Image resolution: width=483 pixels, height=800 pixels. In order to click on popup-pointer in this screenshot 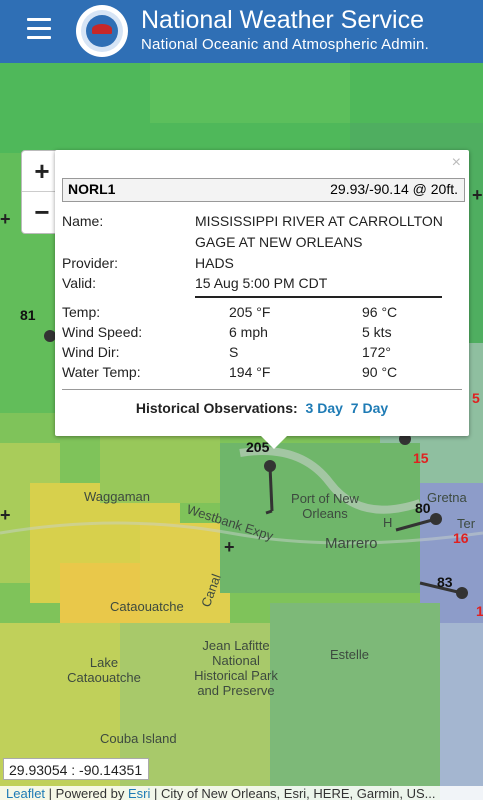, I will do `click(274, 442)`.